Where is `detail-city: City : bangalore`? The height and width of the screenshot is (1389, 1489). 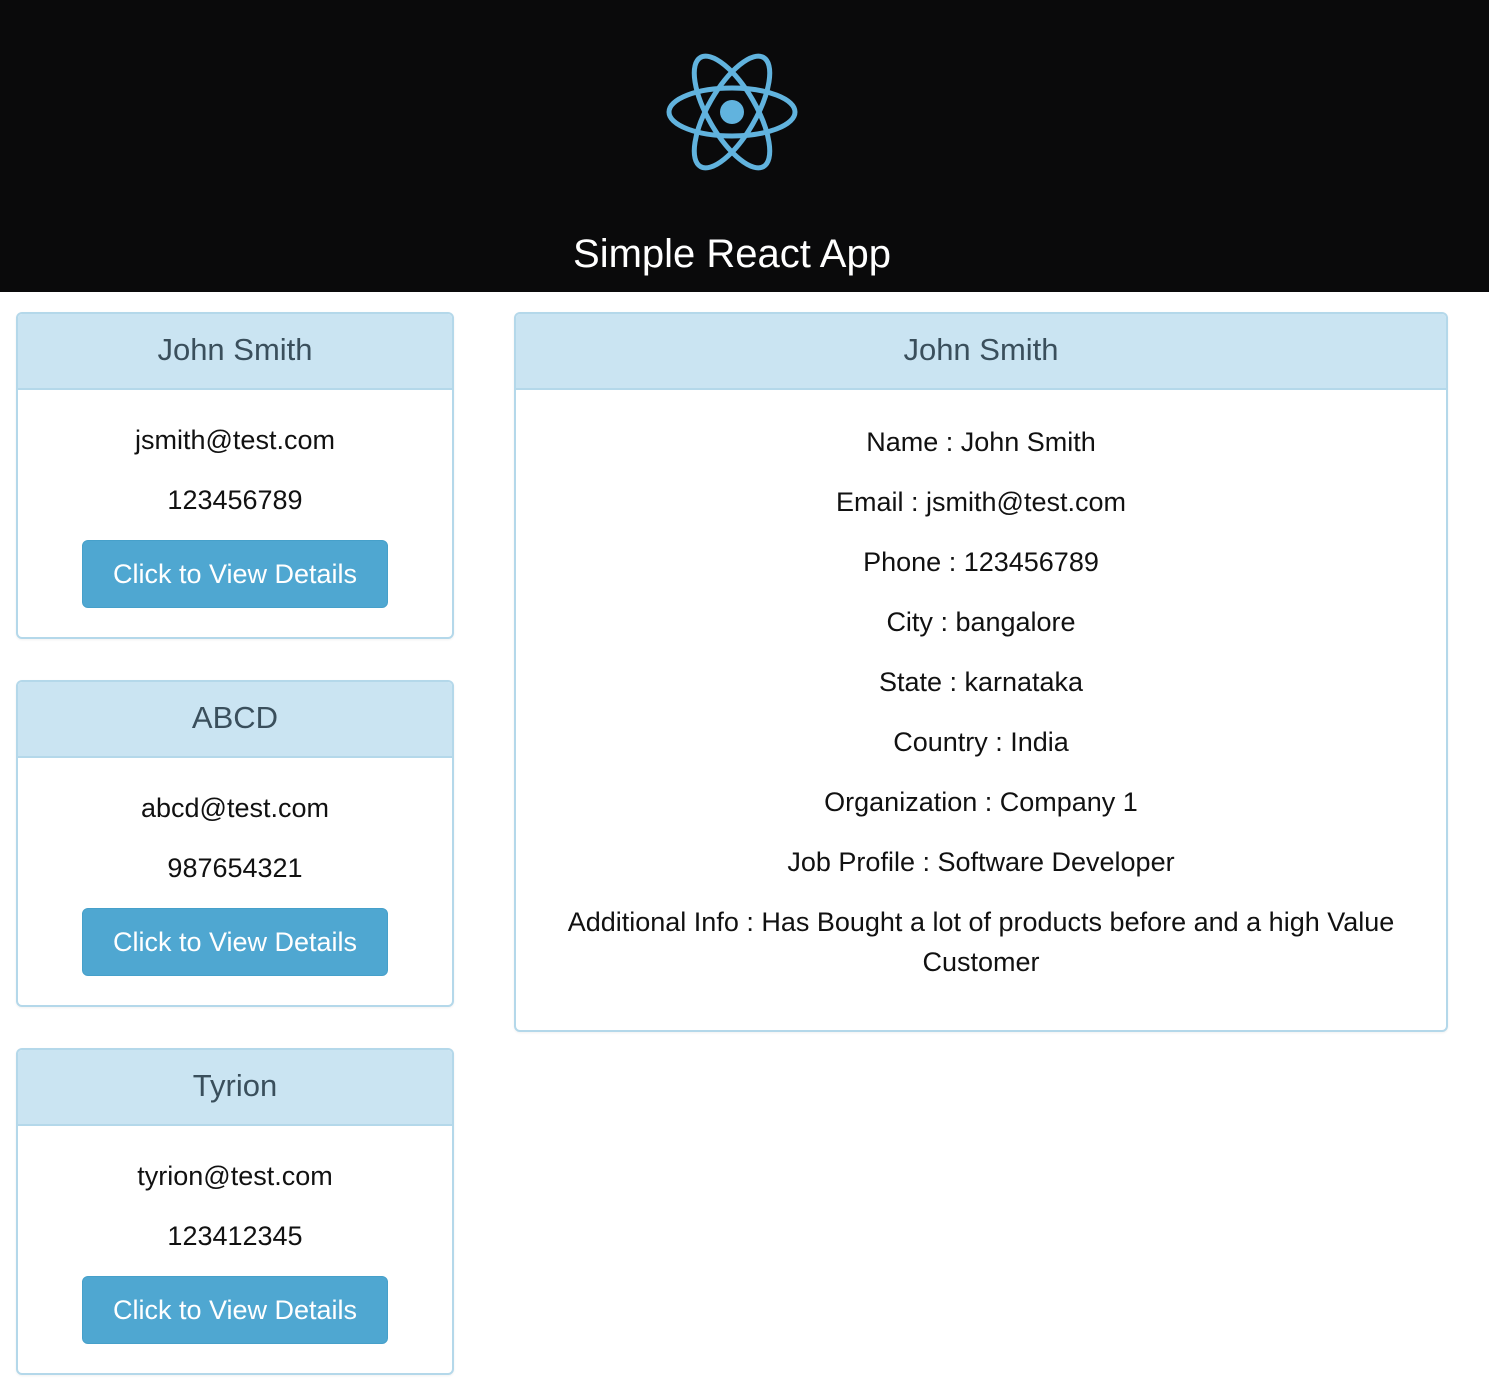
detail-city: City : bangalore is located at coordinates (981, 622).